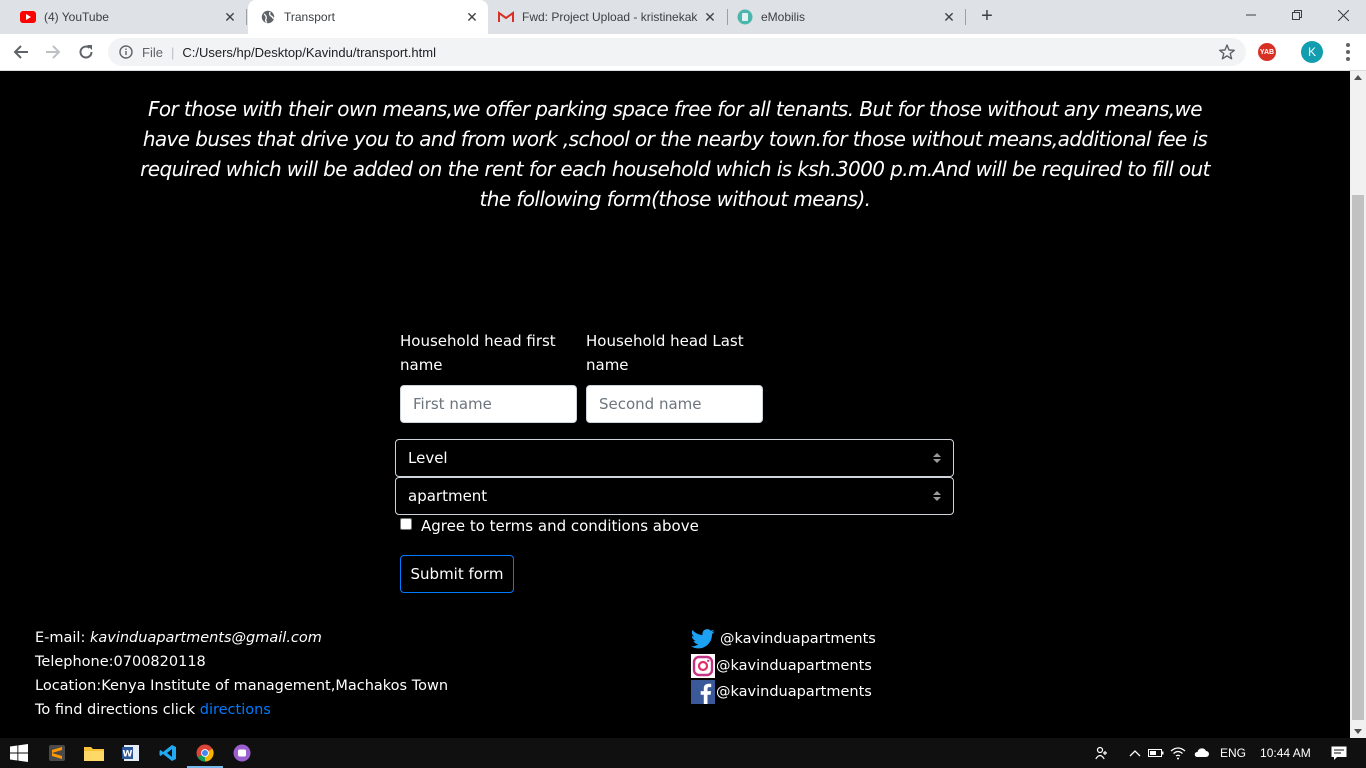  Describe the element at coordinates (53, 52) in the screenshot. I see `forward-button` at that location.